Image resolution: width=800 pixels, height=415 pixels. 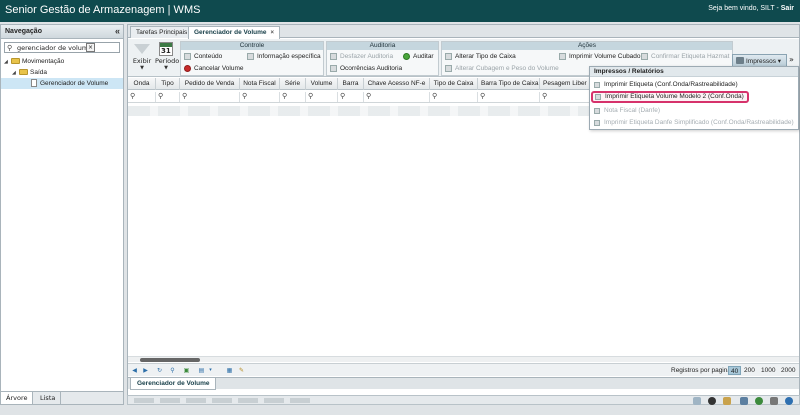 I want to click on alterar-cubagem-button: Alterar Cubagem e Peso do Volume, so click(x=502, y=68).